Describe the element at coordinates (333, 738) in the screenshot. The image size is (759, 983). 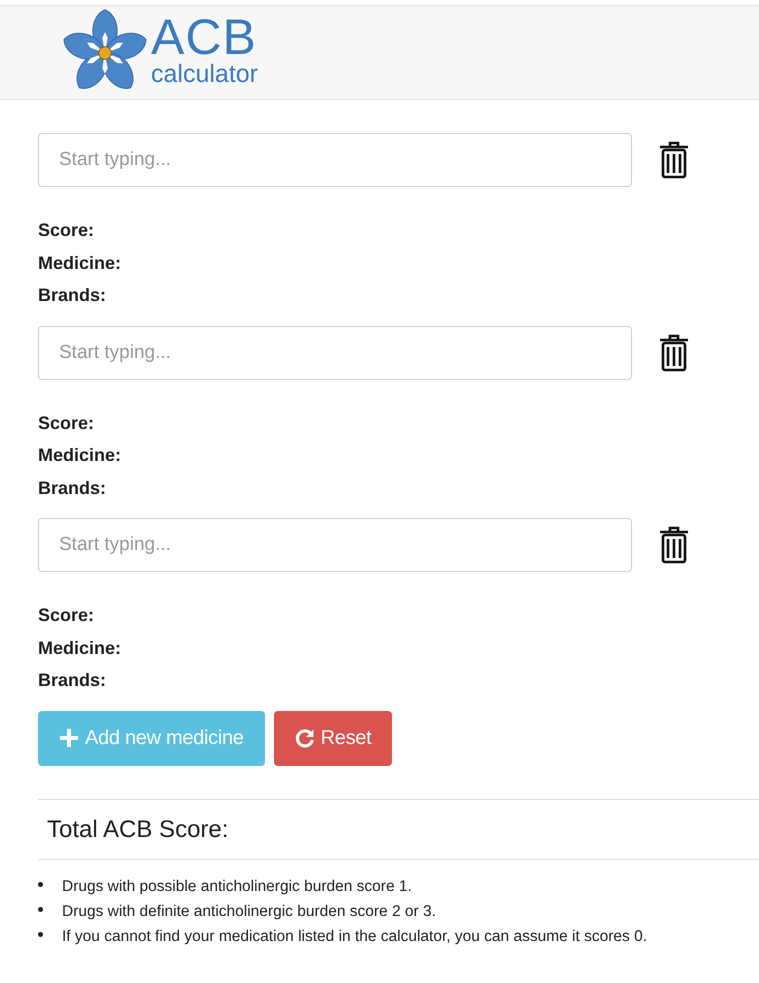
I see `reset-button: Reset` at that location.